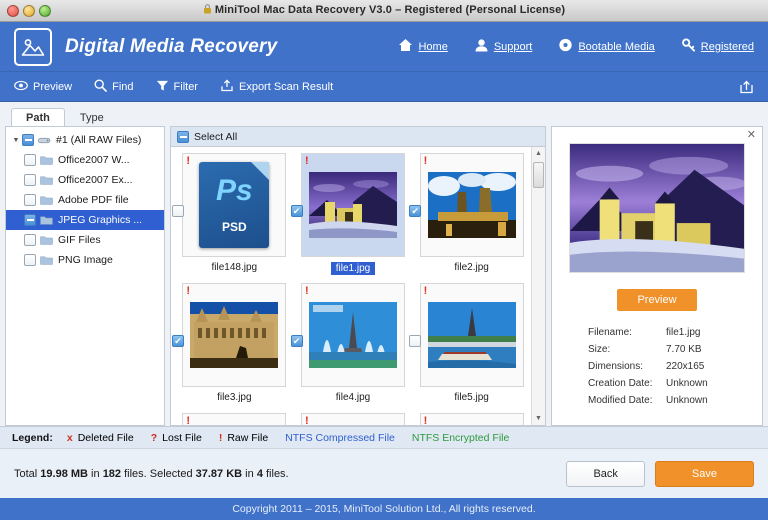 This screenshot has width=768, height=520. I want to click on eye-icon, so click(21, 87).